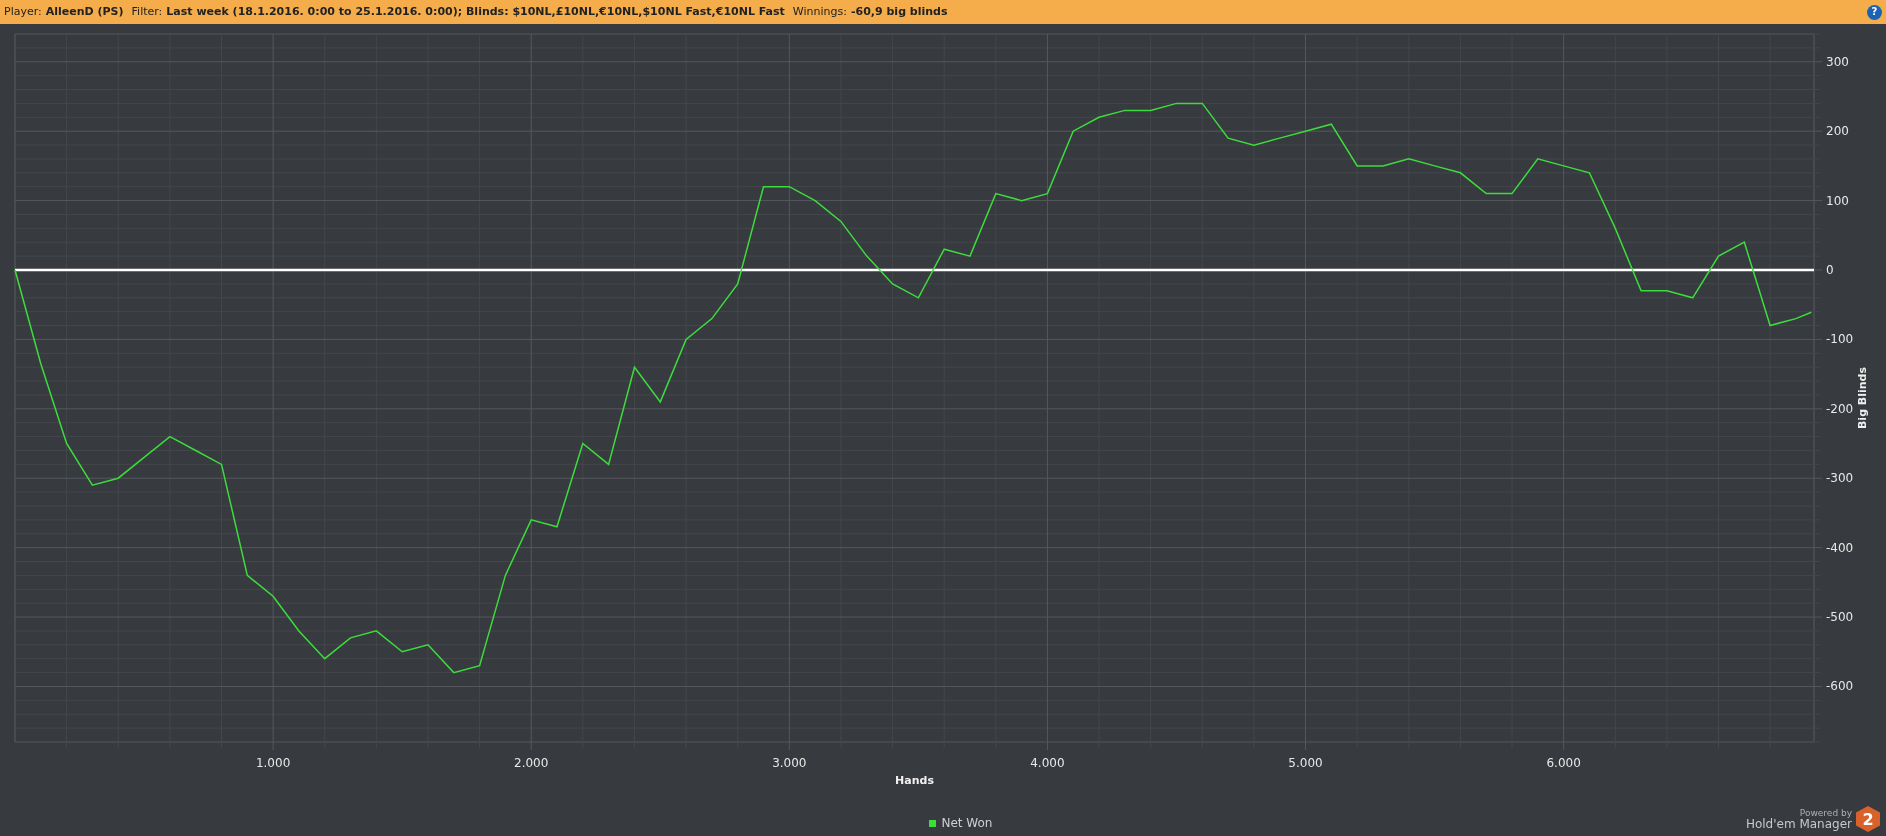 This screenshot has width=1886, height=836. Describe the element at coordinates (1840, 478) in the screenshot. I see `y-tick-label: -300` at that location.